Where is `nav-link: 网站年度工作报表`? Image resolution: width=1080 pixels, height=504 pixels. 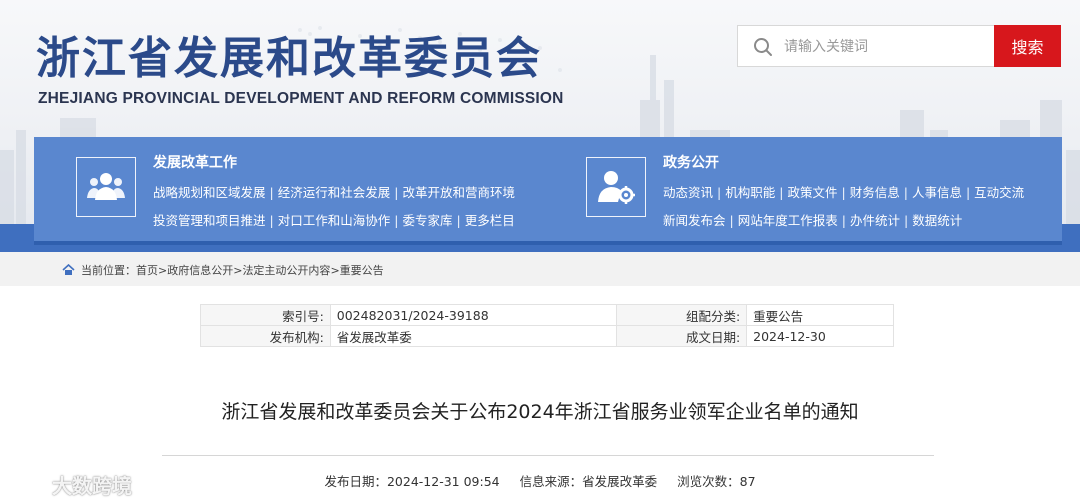 nav-link: 网站年度工作报表 is located at coordinates (788, 220).